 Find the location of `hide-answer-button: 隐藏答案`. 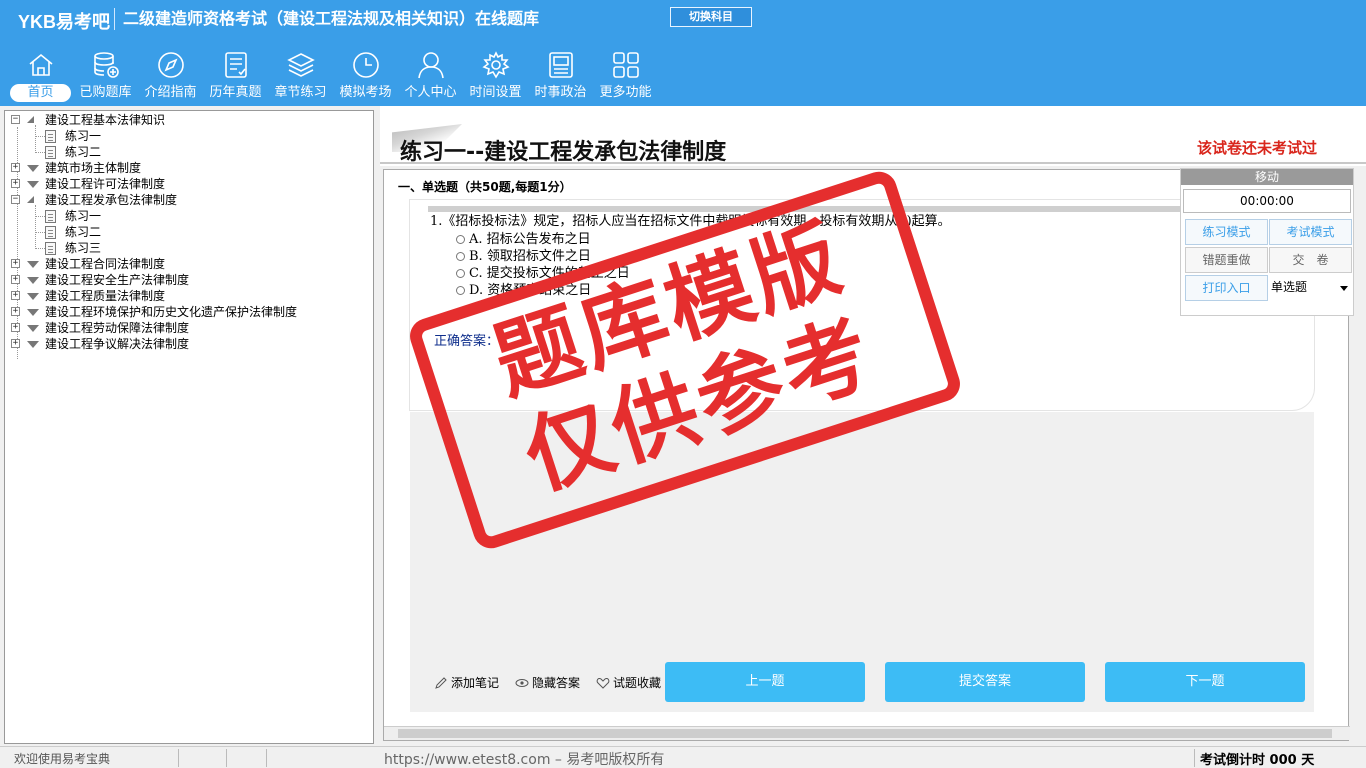

hide-answer-button: 隐藏答案 is located at coordinates (547, 682).